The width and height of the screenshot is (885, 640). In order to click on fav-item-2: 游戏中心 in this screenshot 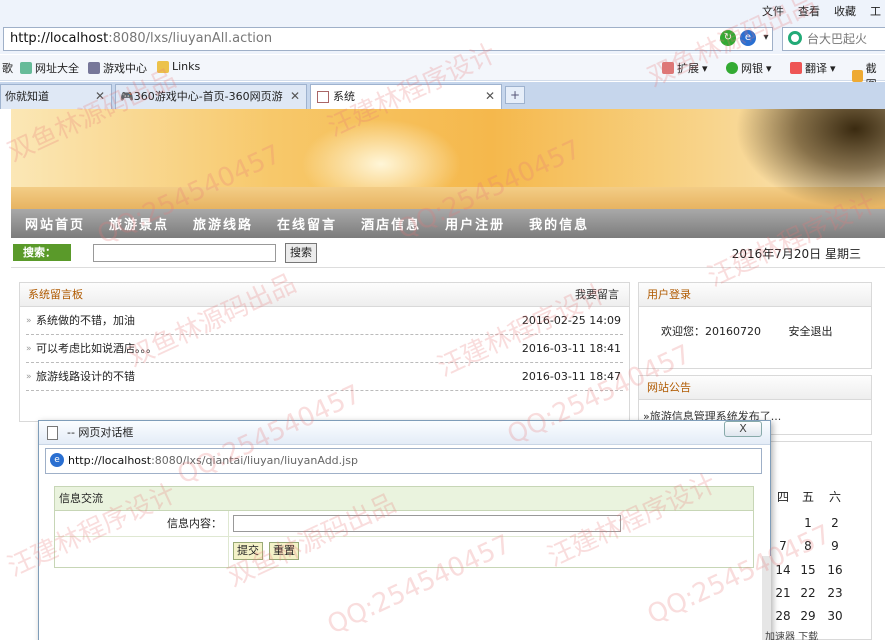, I will do `click(117, 68)`.